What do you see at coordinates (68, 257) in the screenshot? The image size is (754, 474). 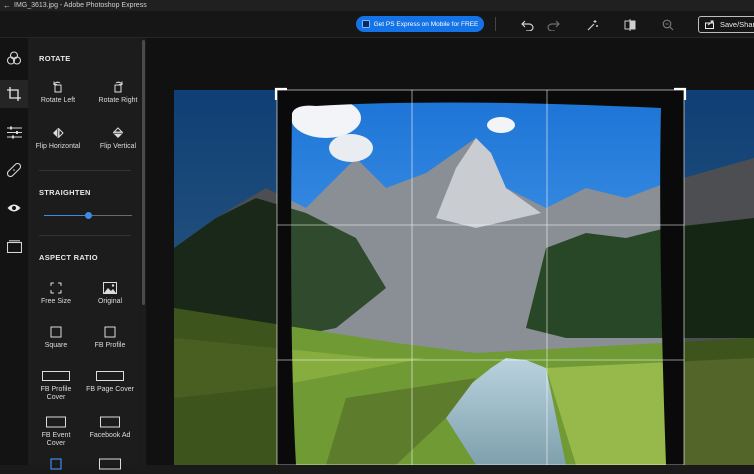 I see `aspect-ratio-section-title: ASPECT RATIO` at bounding box center [68, 257].